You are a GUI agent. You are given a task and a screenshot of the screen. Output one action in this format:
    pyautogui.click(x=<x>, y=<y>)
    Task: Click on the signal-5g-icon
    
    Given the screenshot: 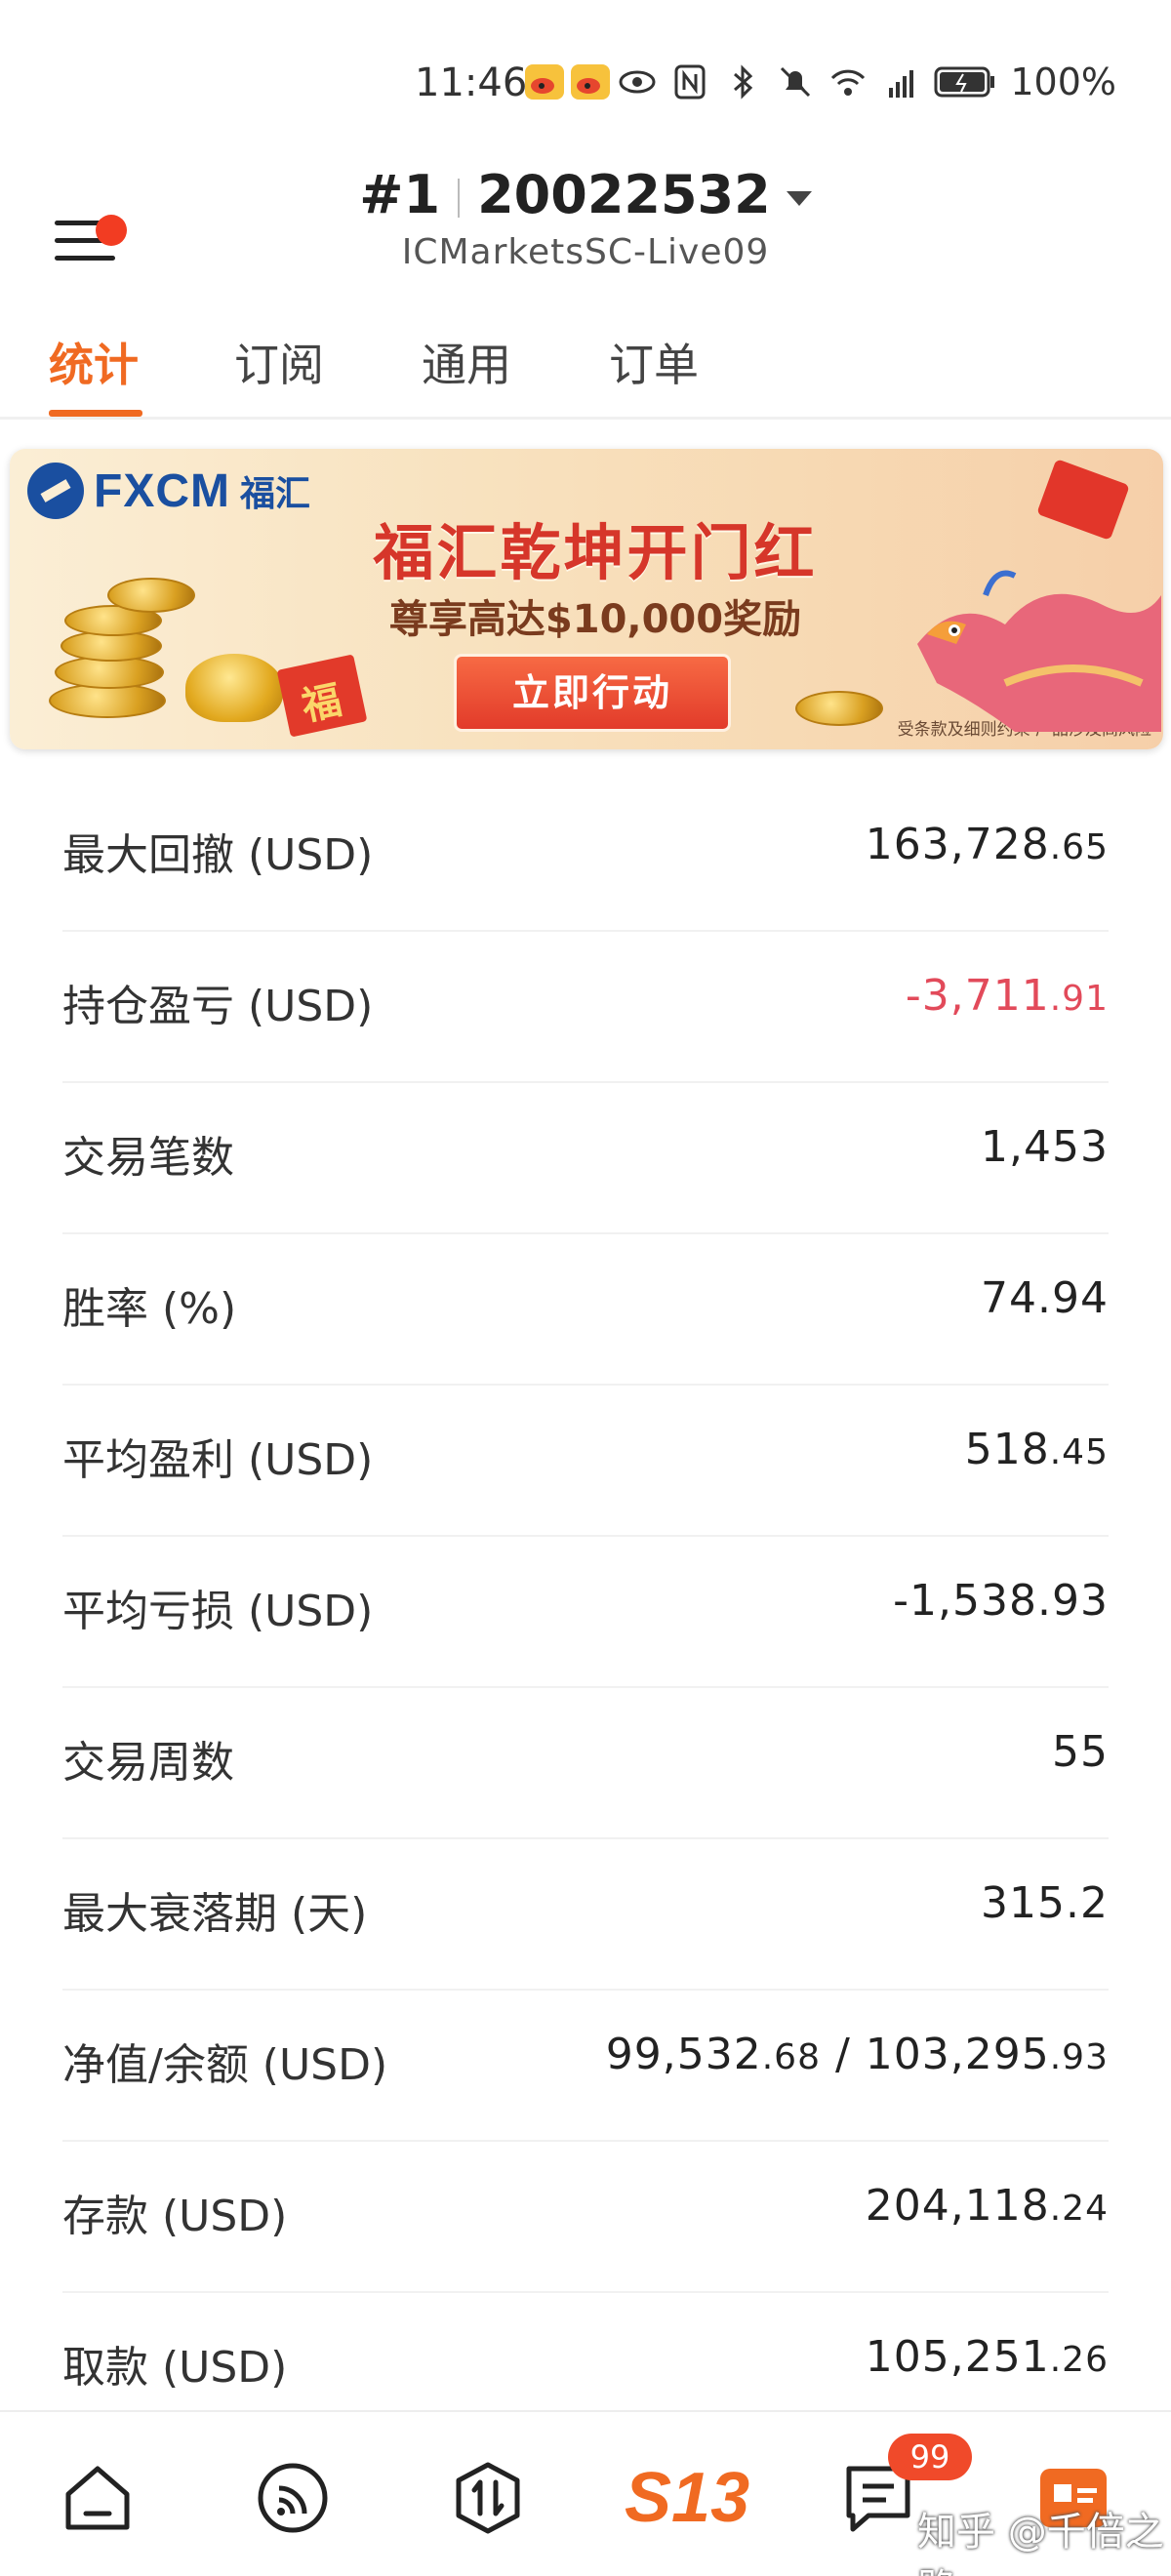 What is the action you would take?
    pyautogui.click(x=901, y=84)
    